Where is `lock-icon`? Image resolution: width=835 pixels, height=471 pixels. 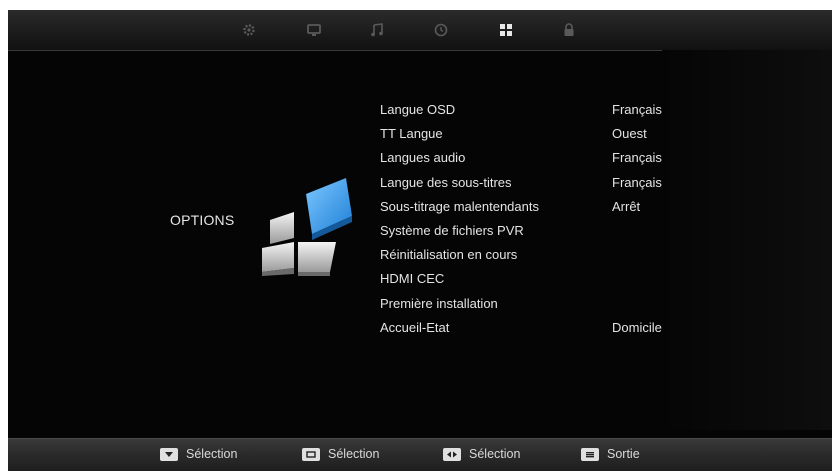
lock-icon is located at coordinates (569, 30).